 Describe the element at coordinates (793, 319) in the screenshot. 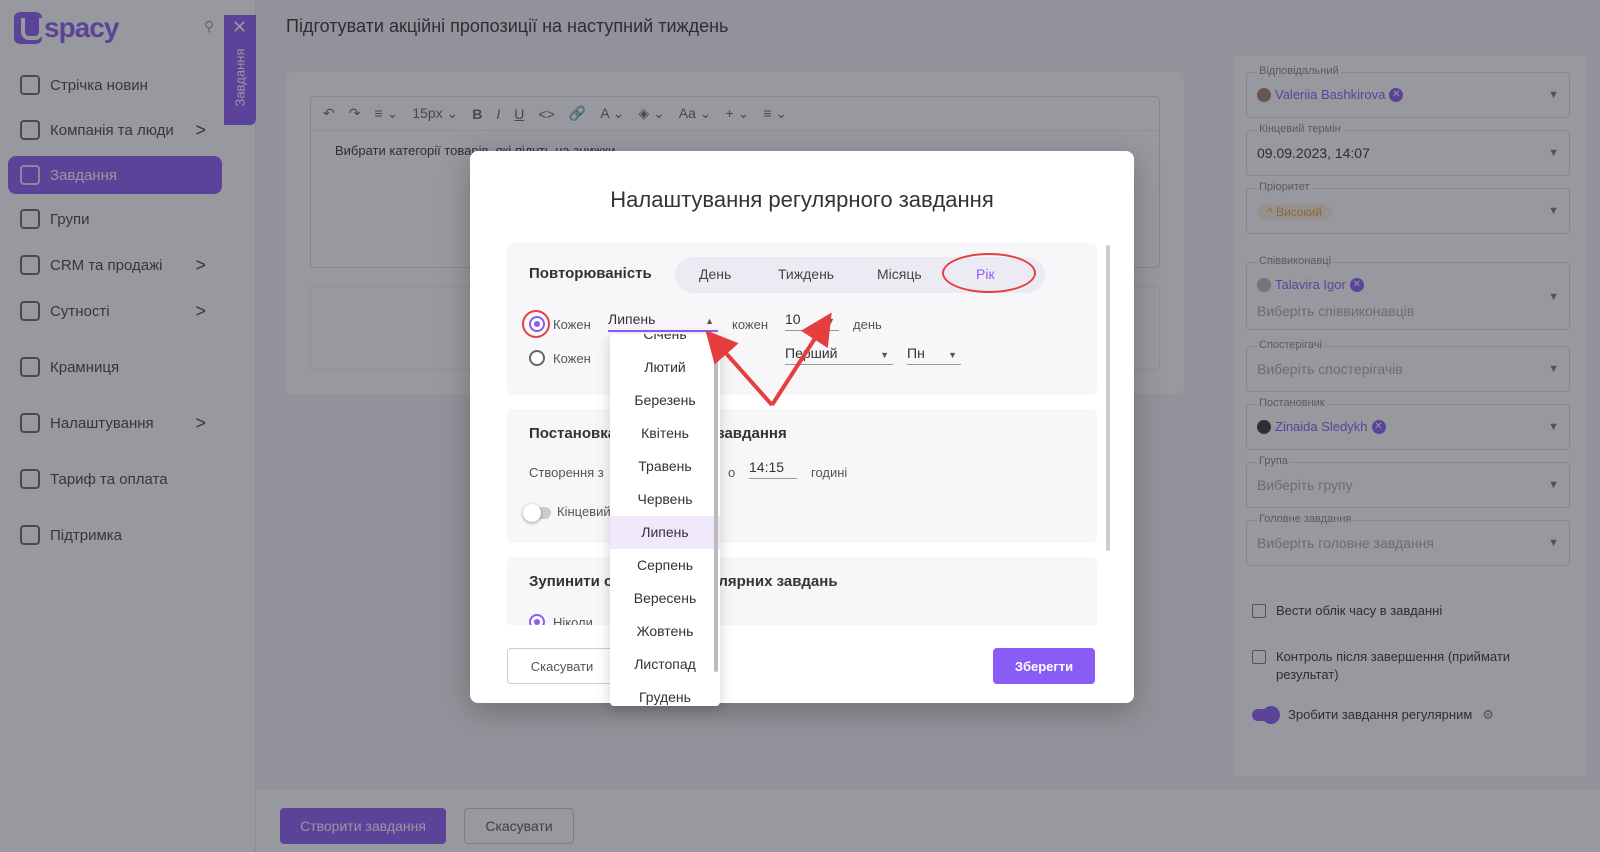

I see `select-value: 10` at that location.